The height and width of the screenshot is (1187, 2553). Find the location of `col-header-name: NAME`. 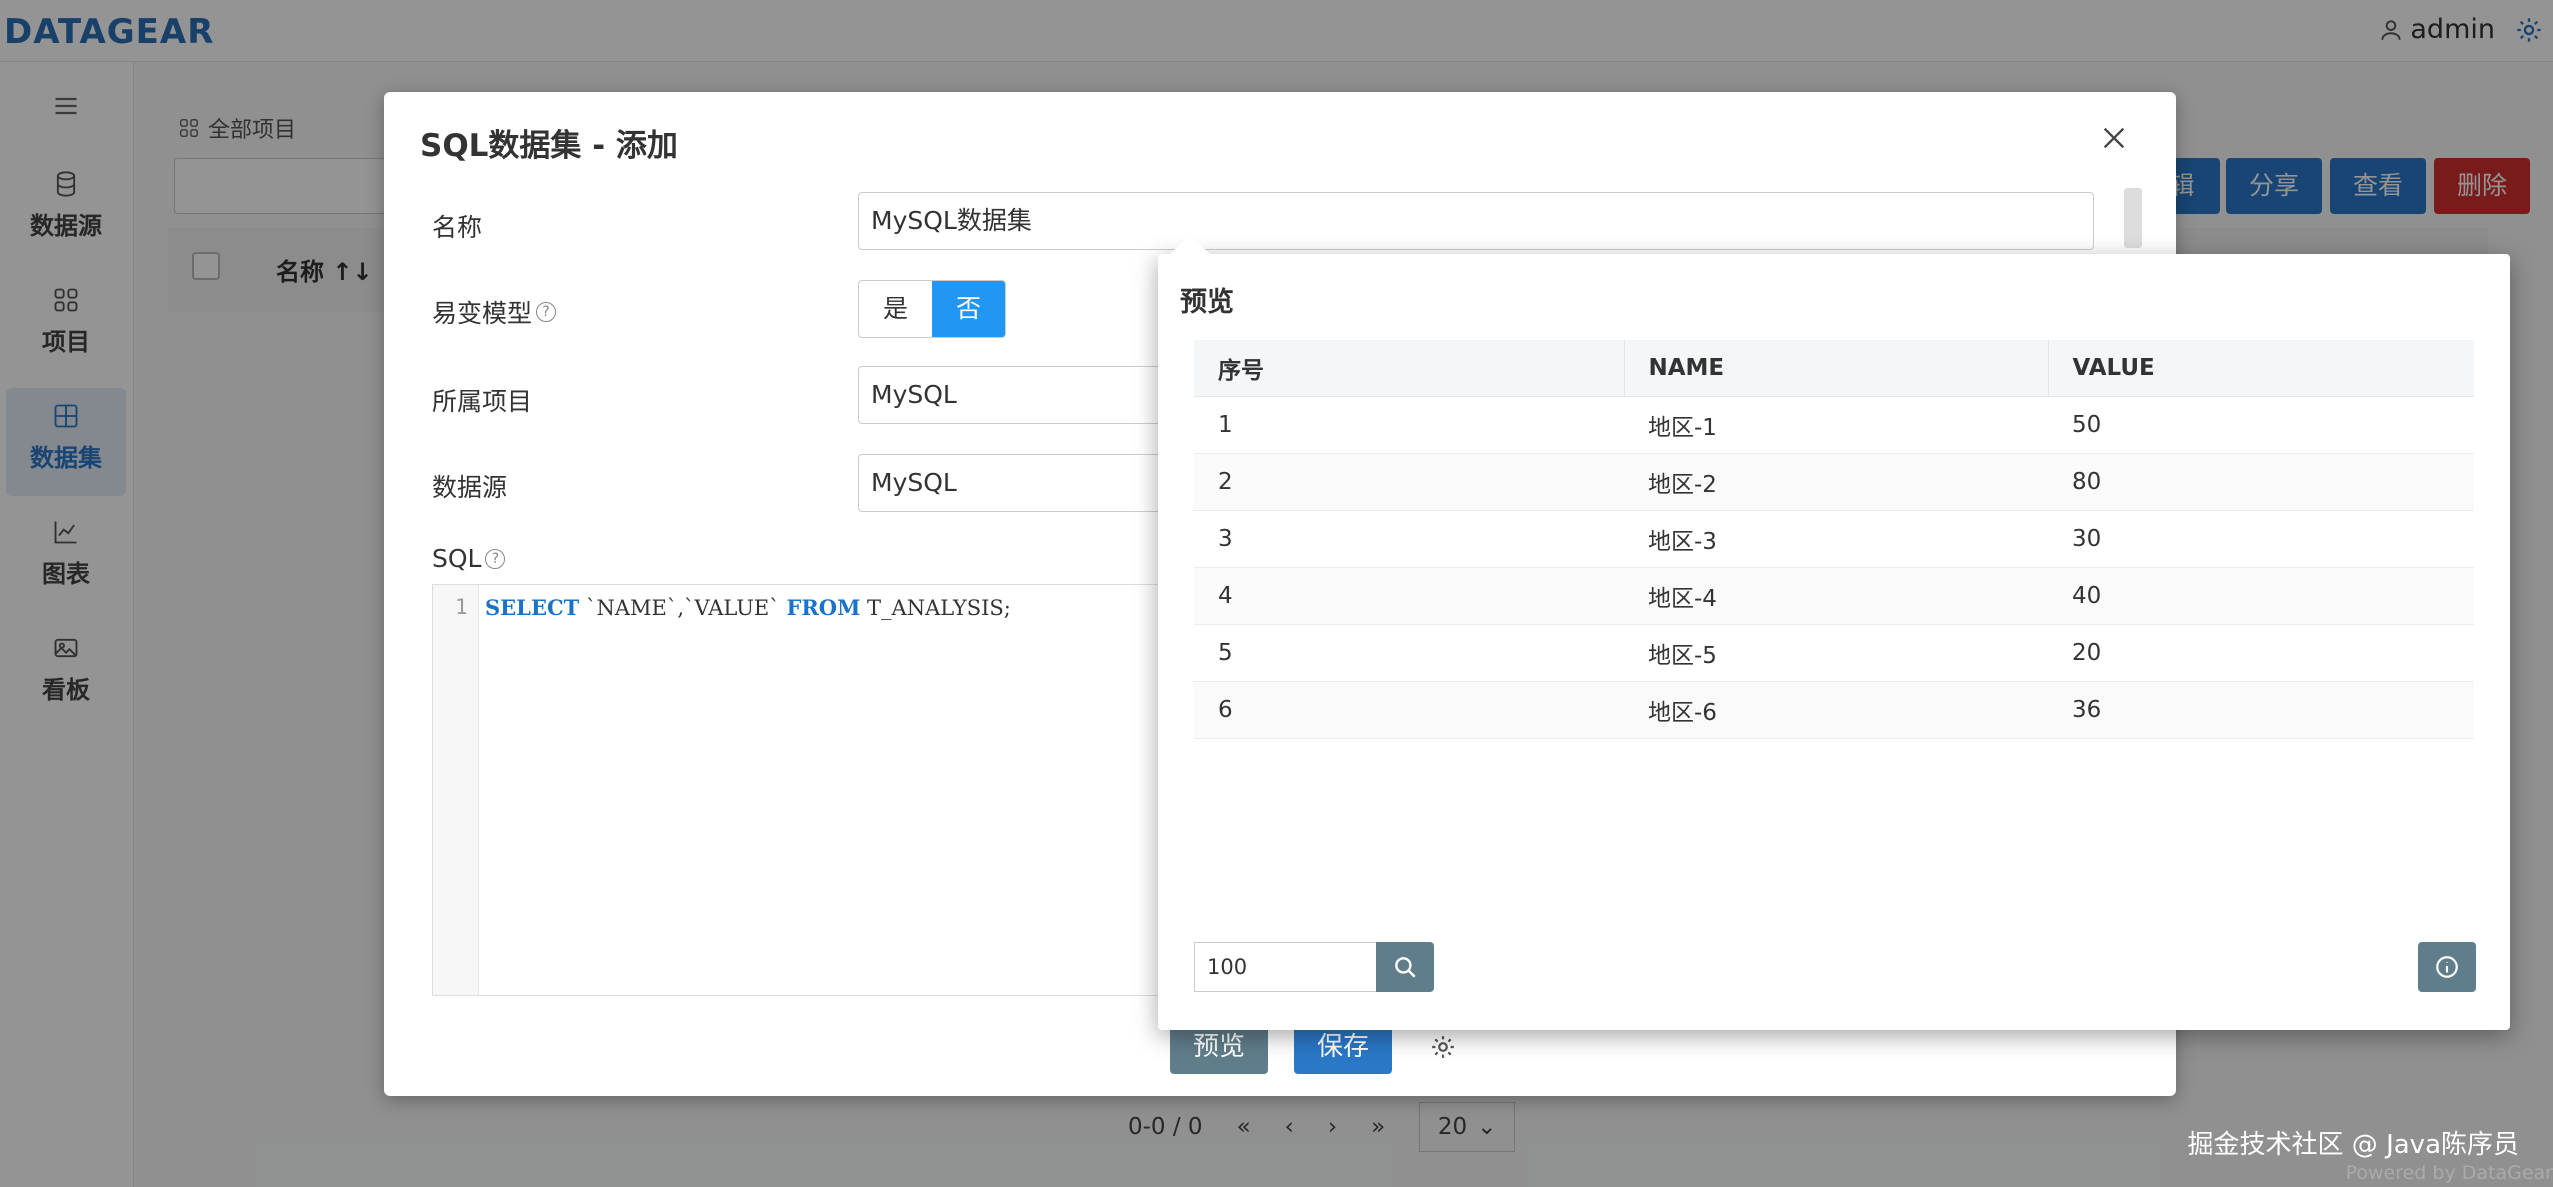

col-header-name: NAME is located at coordinates (1835, 368).